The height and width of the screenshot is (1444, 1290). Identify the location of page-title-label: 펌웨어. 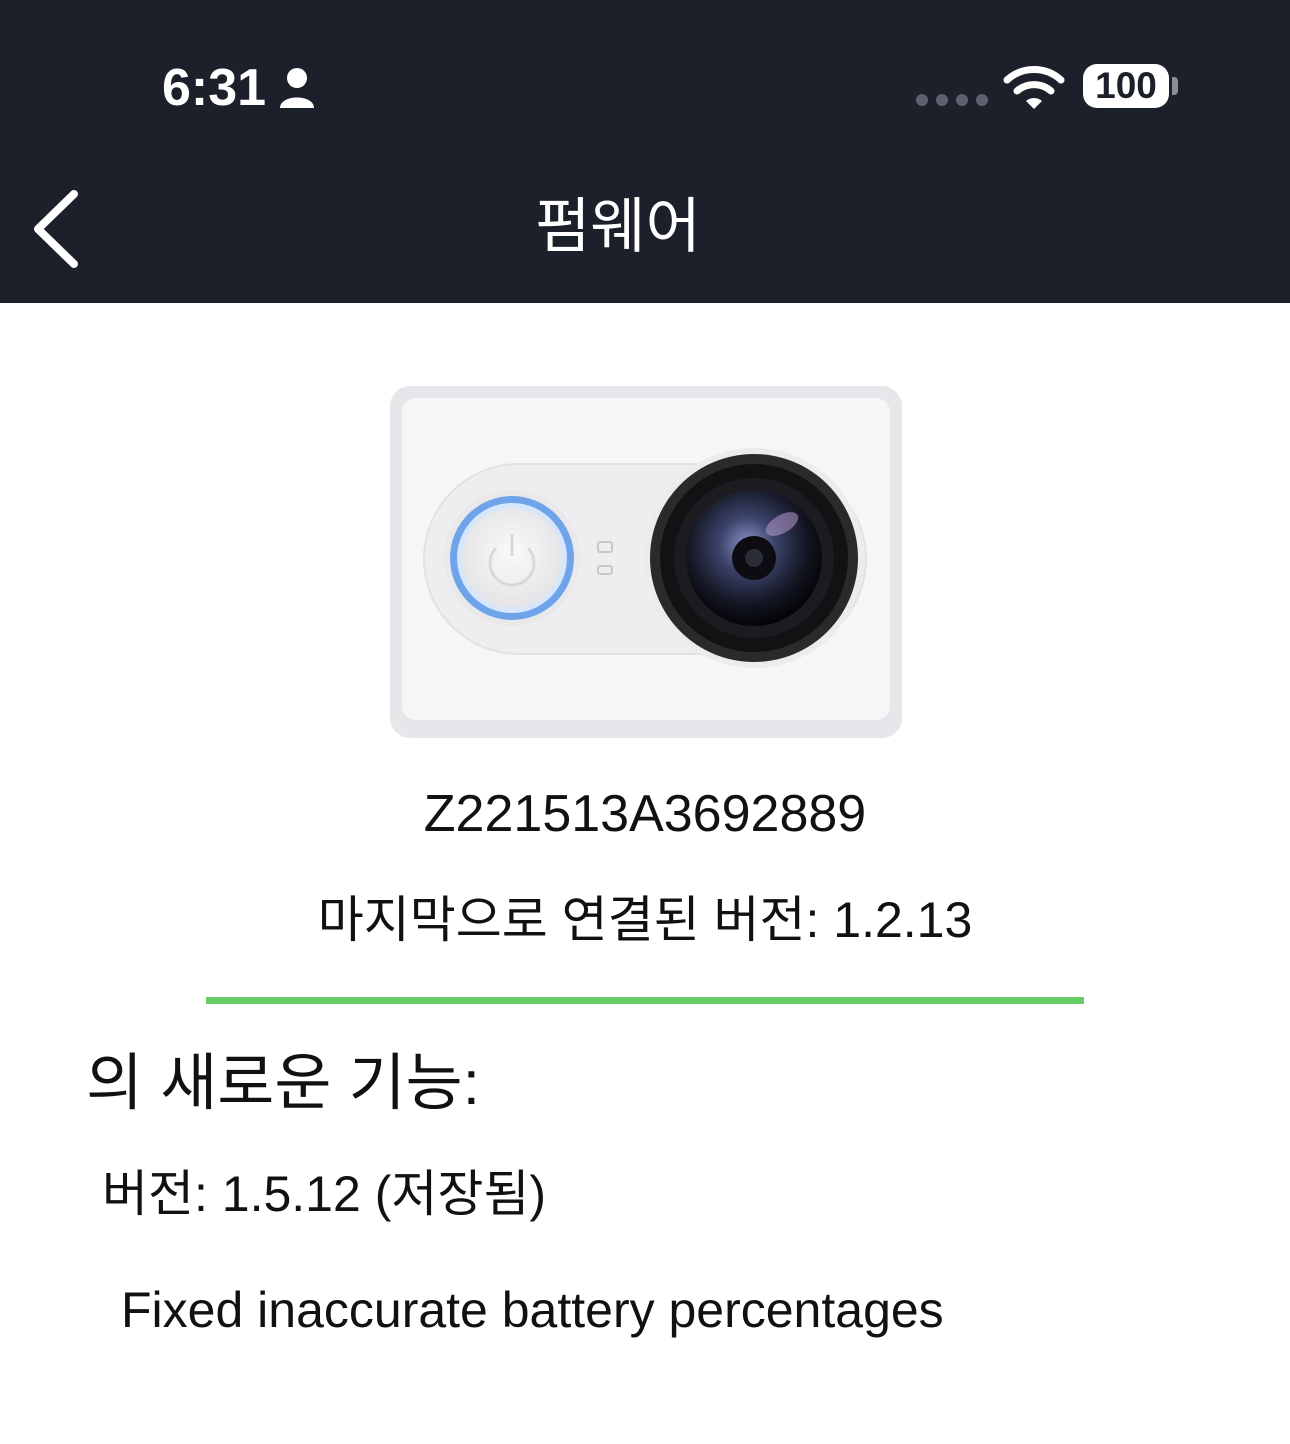
(618, 226).